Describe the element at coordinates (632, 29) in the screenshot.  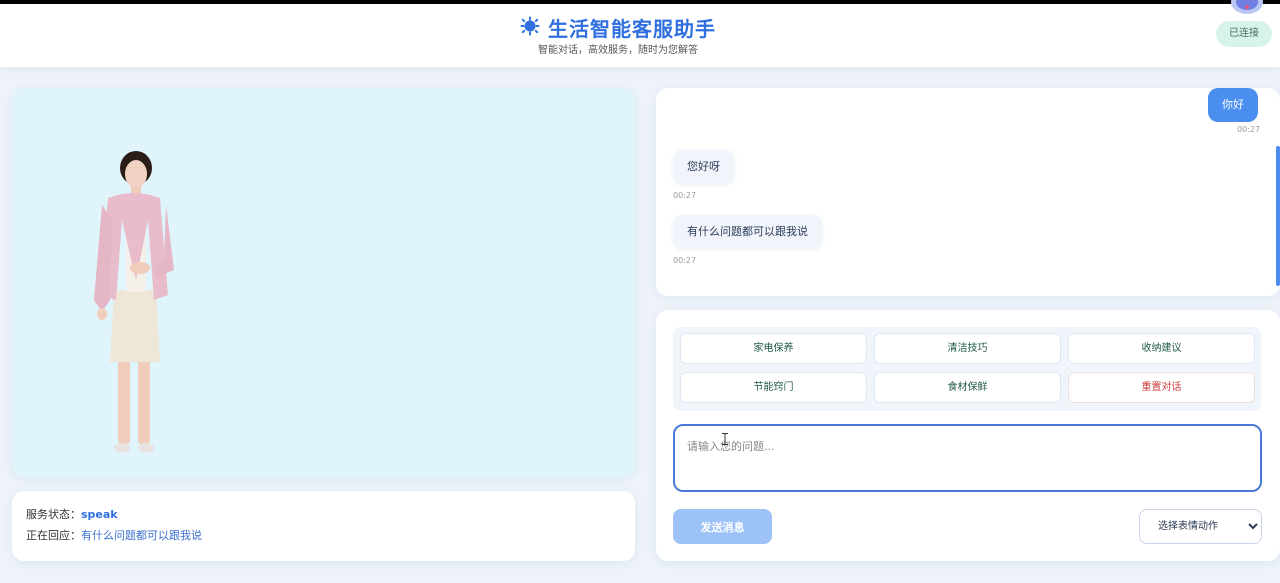
I see `page-title: 生活智能客服助手` at that location.